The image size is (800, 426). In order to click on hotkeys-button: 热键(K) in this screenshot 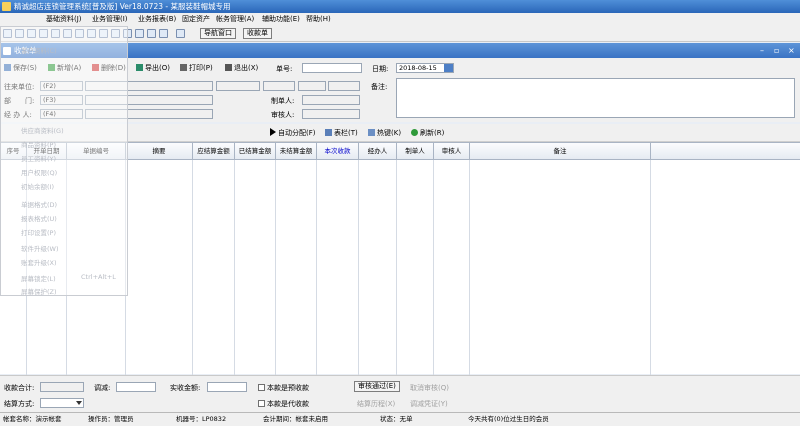, I will do `click(384, 133)`.